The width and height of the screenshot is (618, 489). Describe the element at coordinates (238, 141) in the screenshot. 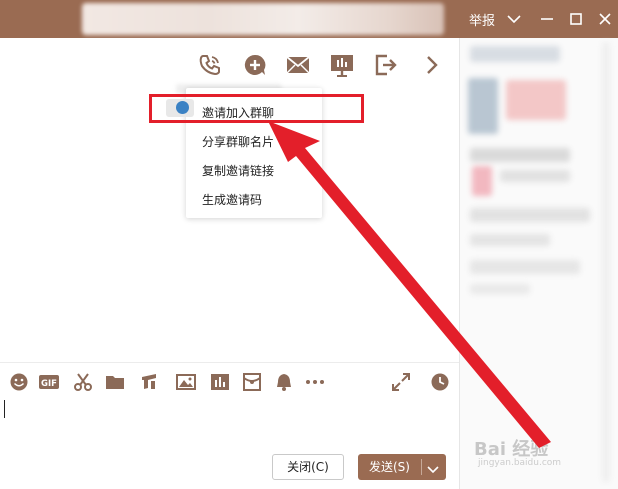

I see `menu-item-share-group-card: 分享群聊名片` at that location.